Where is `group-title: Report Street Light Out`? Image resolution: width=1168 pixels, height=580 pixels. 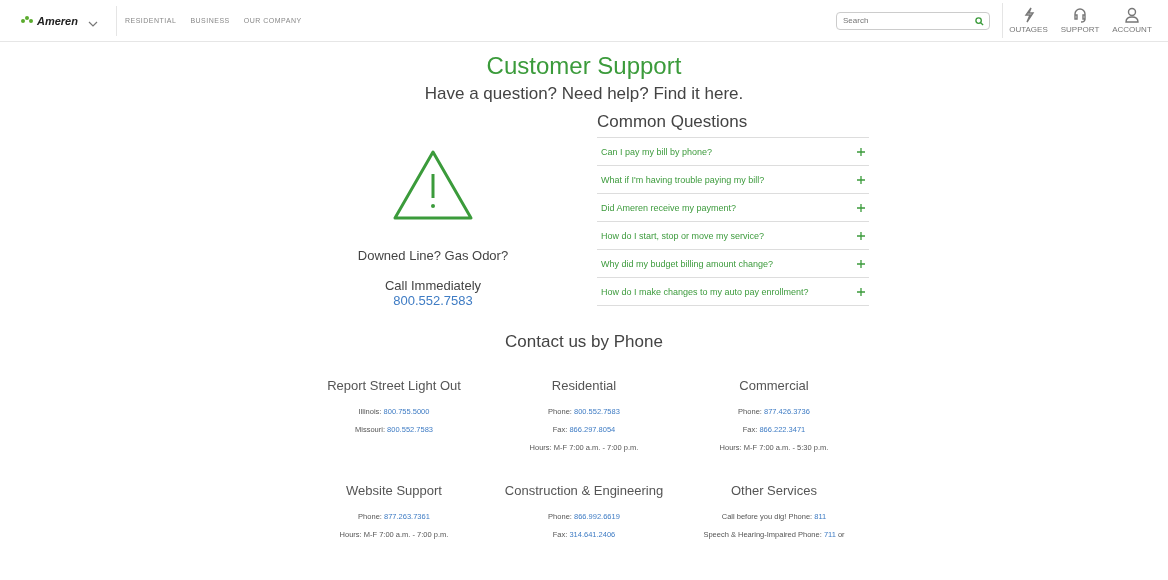
group-title: Report Street Light Out is located at coordinates (394, 385).